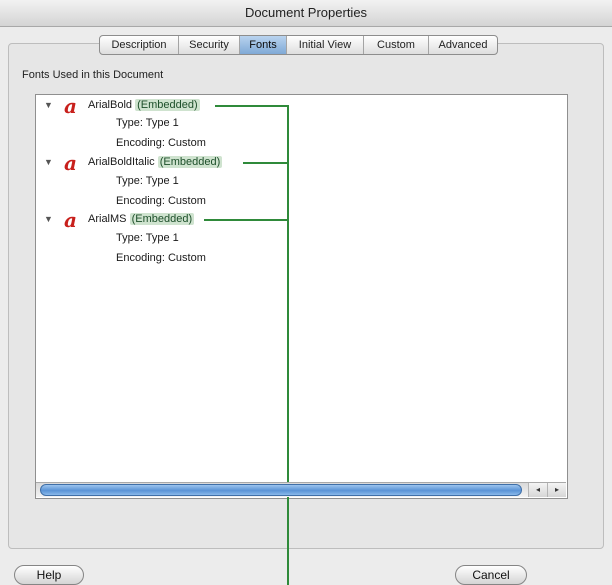 Image resolution: width=612 pixels, height=585 pixels. What do you see at coordinates (209, 45) in the screenshot?
I see `tab-security: Security` at bounding box center [209, 45].